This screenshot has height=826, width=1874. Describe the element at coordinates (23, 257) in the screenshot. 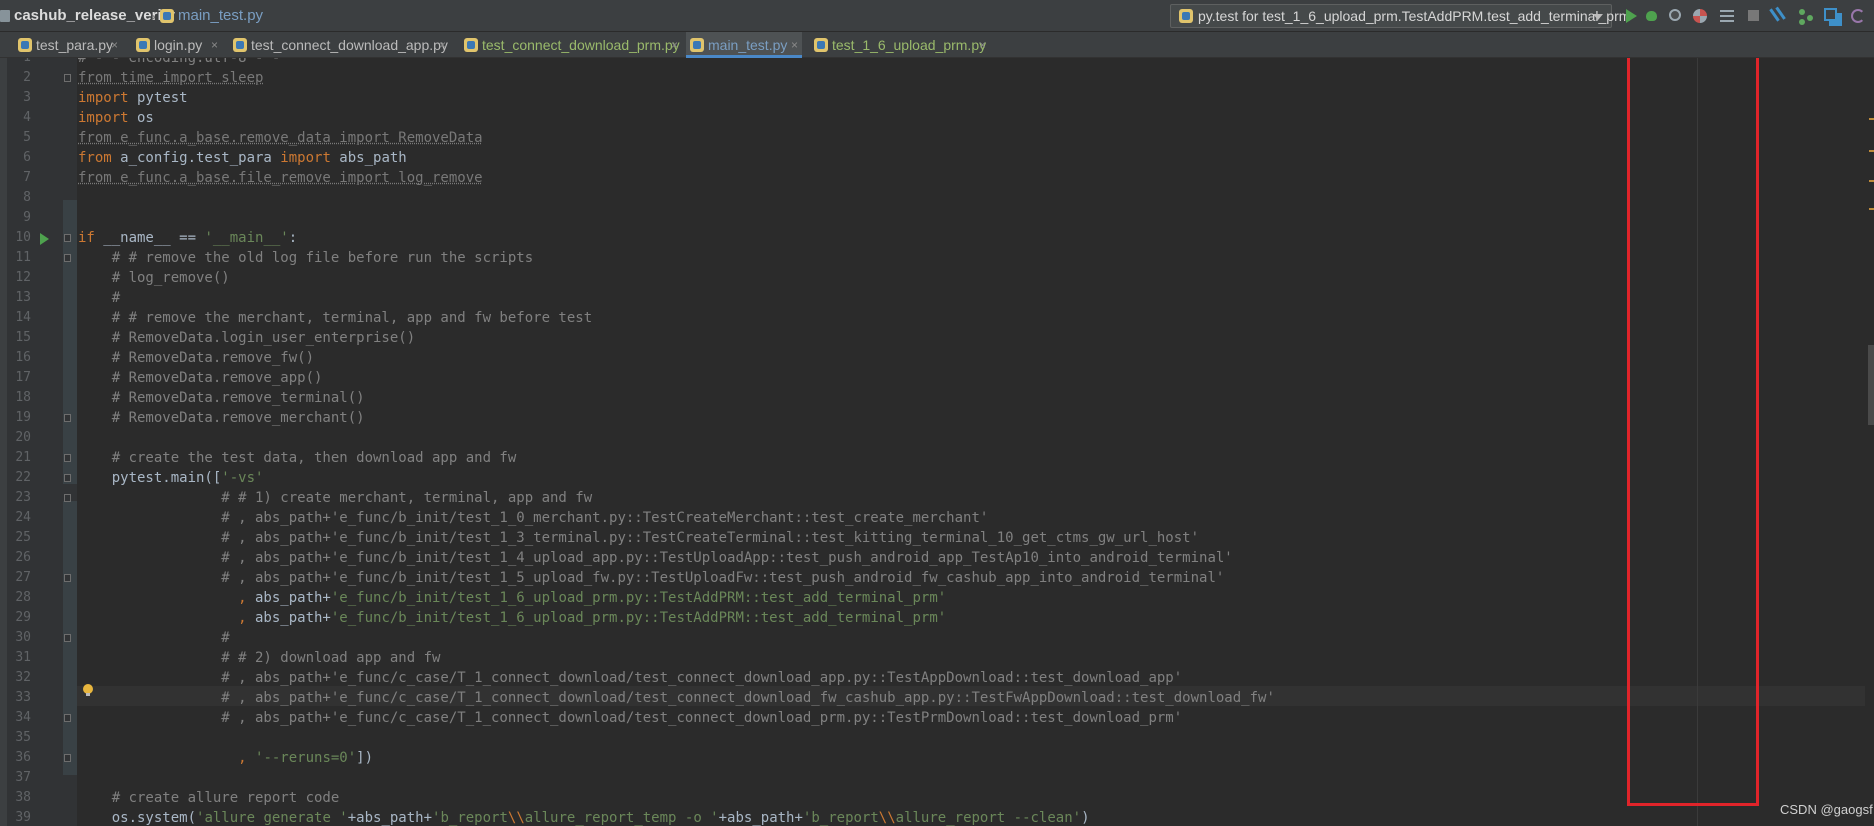

I see `line-number: 11` at that location.